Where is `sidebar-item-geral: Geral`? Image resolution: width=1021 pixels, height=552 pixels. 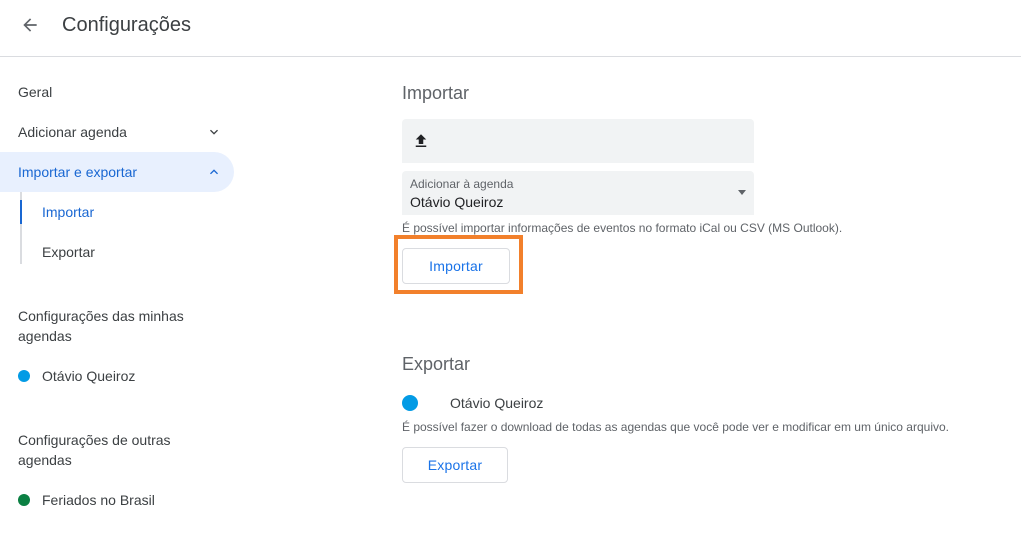 sidebar-item-geral: Geral is located at coordinates (117, 92).